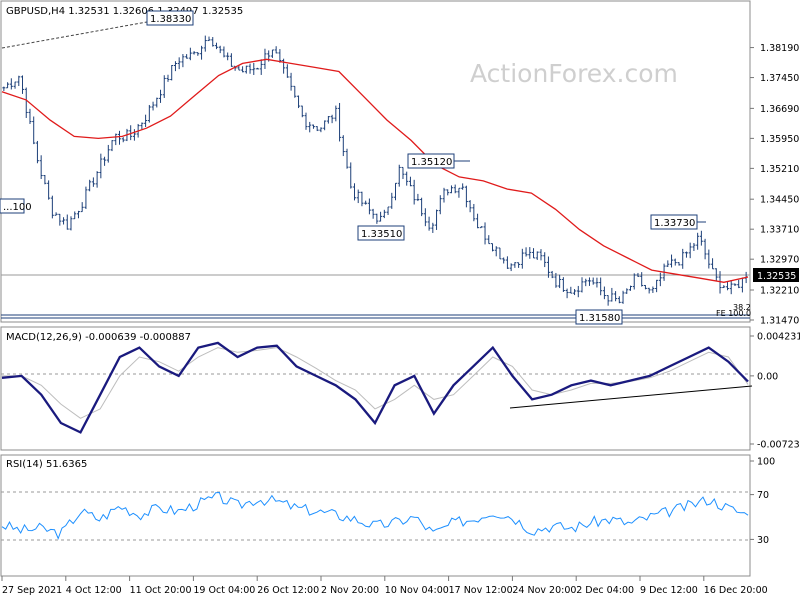 This screenshot has height=600, width=800. What do you see at coordinates (350, 590) in the screenshot?
I see `x-tick-label: 2 Nov 20:00` at bounding box center [350, 590].